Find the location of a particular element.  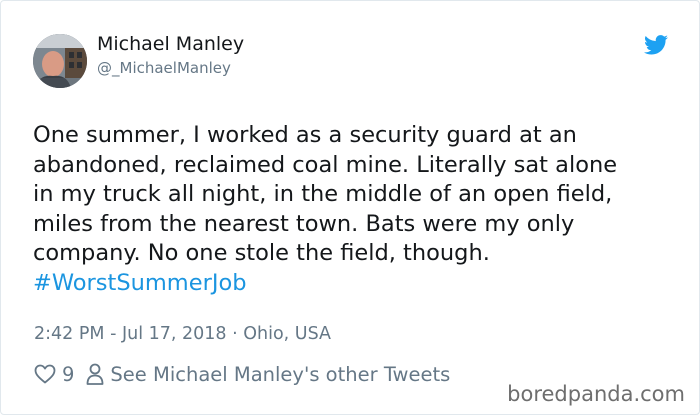

author-handle: @_MichaelManley is located at coordinates (164, 68).